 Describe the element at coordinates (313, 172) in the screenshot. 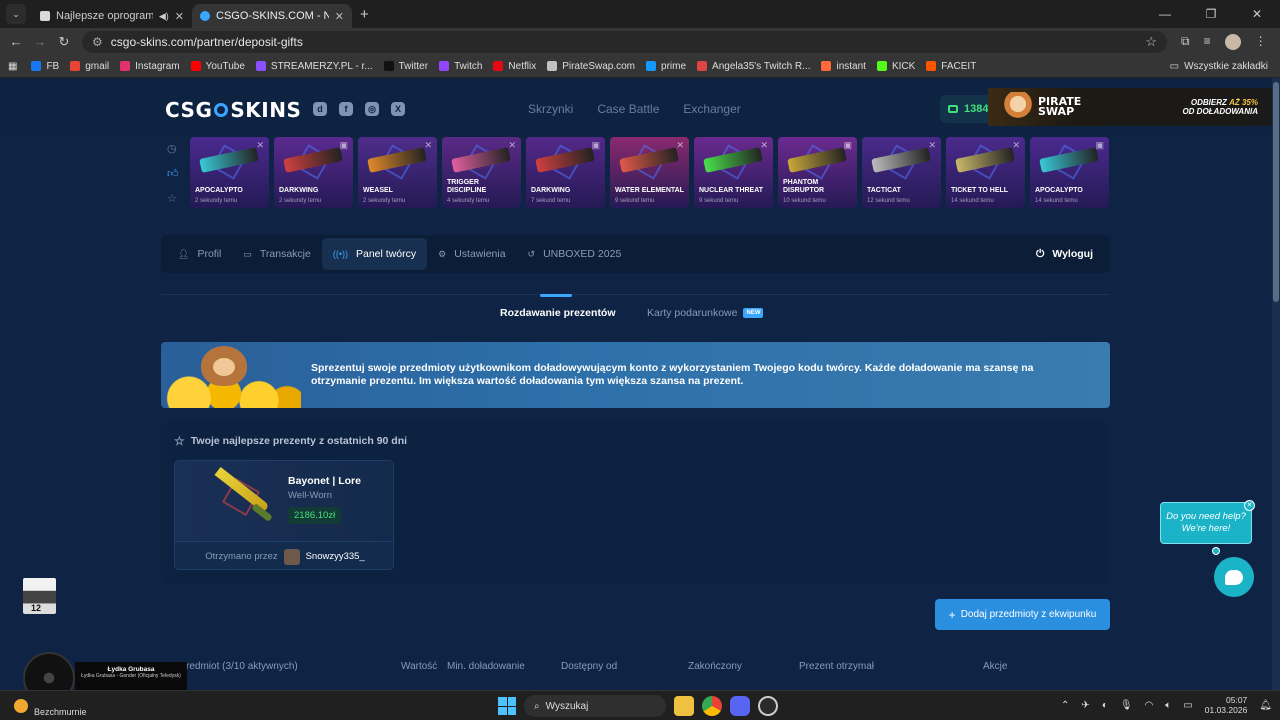

I see `drop-card: ▣ DARKWING 2 sekundy temu` at that location.